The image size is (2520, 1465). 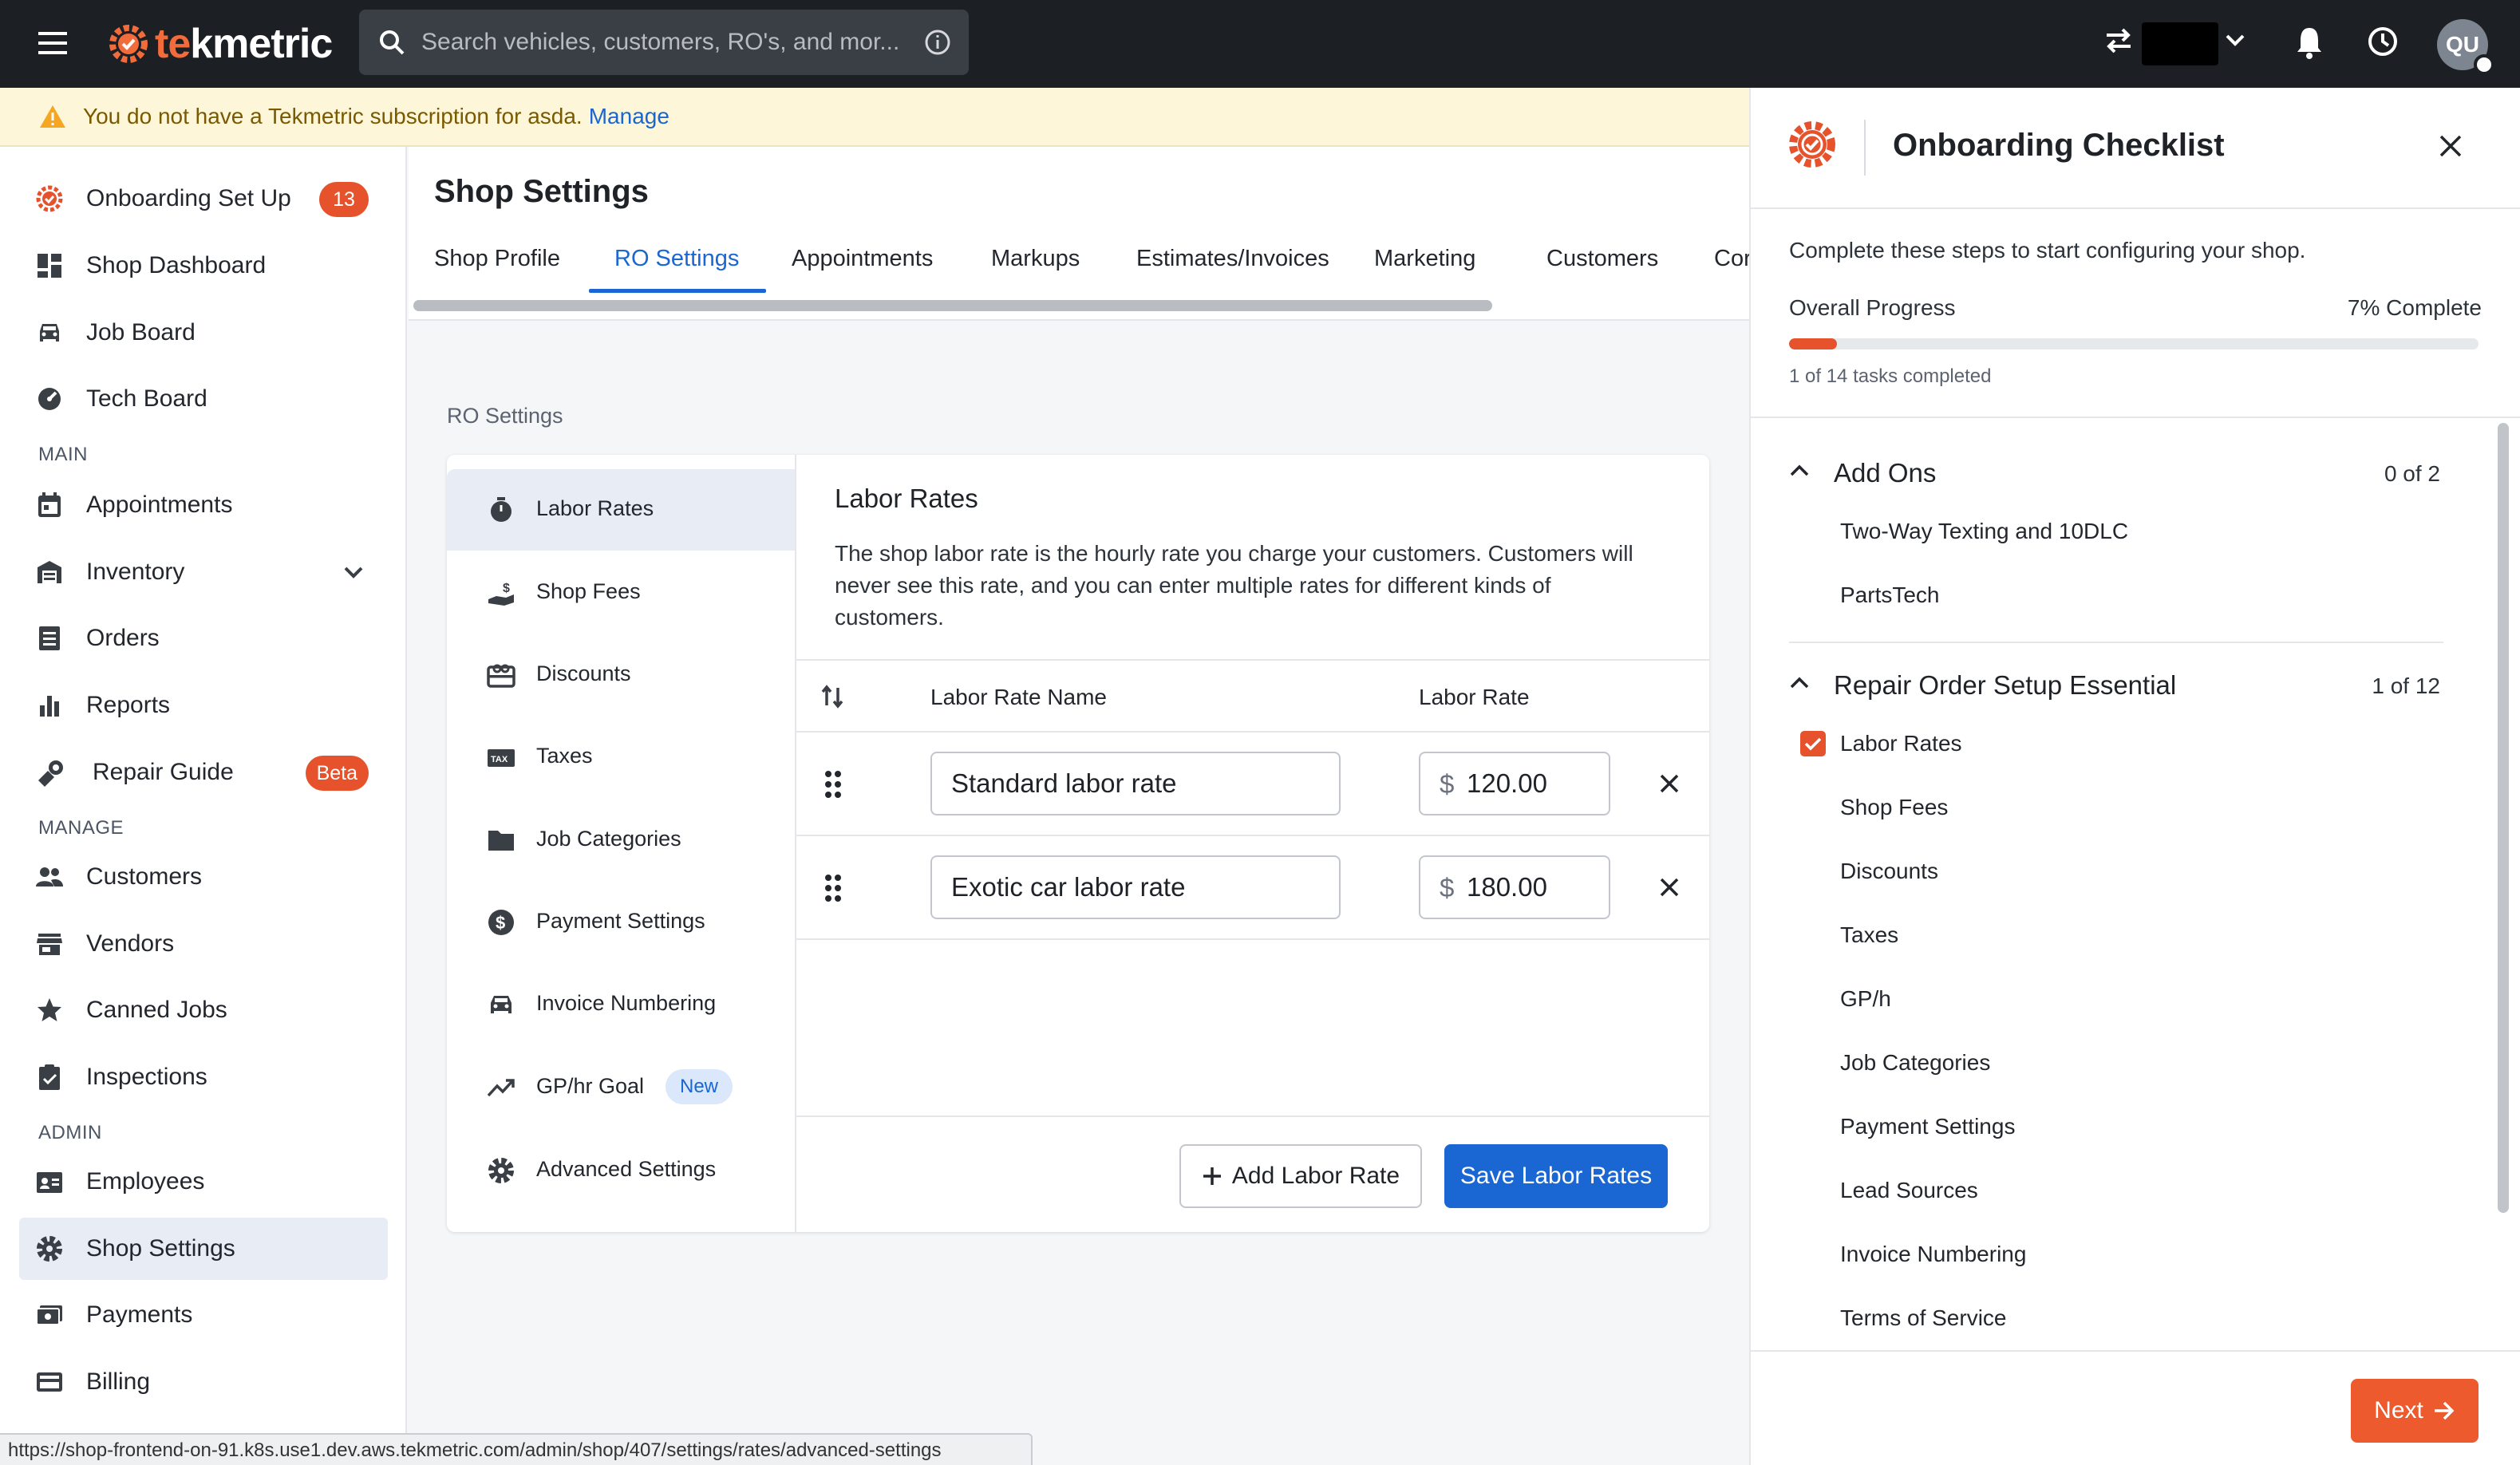 What do you see at coordinates (1889, 871) in the screenshot?
I see `task-discounts: Discounts` at bounding box center [1889, 871].